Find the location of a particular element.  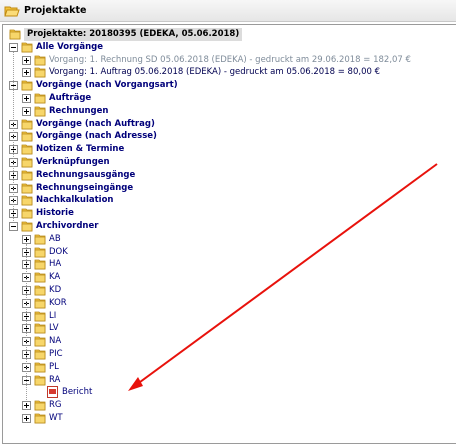

tree-item-label: Vorgänge (nach Auftrag) is located at coordinates (95, 123).